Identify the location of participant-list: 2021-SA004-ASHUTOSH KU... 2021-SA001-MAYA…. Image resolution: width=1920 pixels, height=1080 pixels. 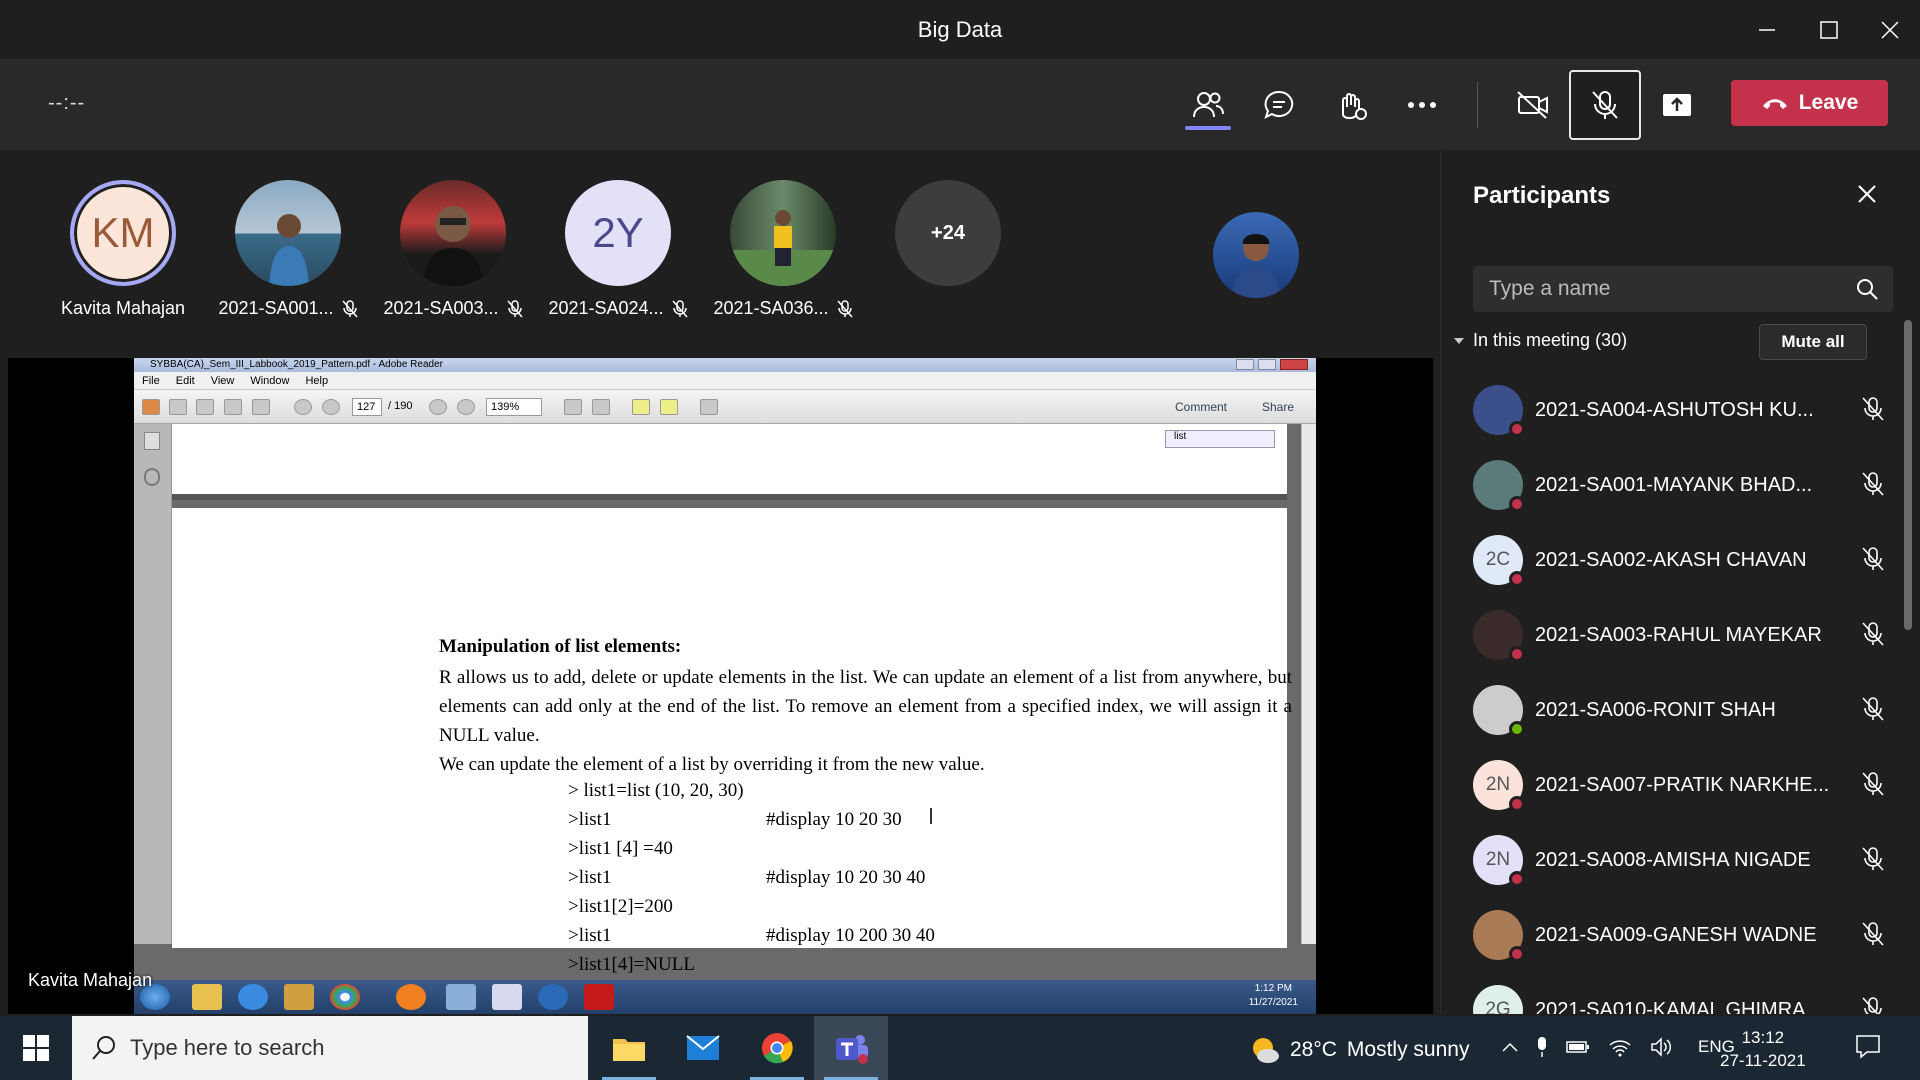
(1671, 693).